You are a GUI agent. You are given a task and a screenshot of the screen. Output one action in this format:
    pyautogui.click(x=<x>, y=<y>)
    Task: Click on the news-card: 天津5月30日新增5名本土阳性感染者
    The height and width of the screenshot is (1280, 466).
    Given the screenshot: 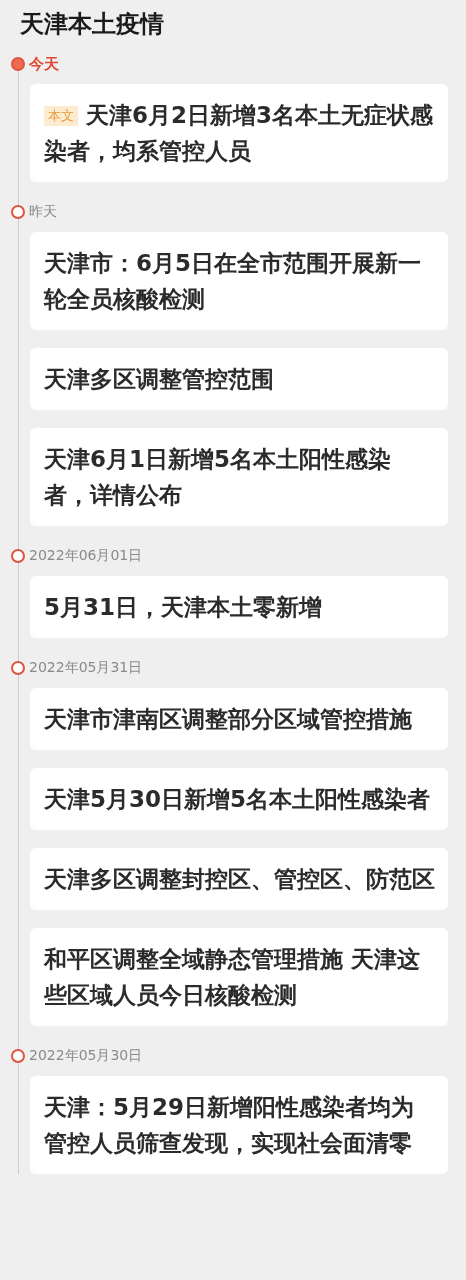 What is the action you would take?
    pyautogui.click(x=239, y=799)
    